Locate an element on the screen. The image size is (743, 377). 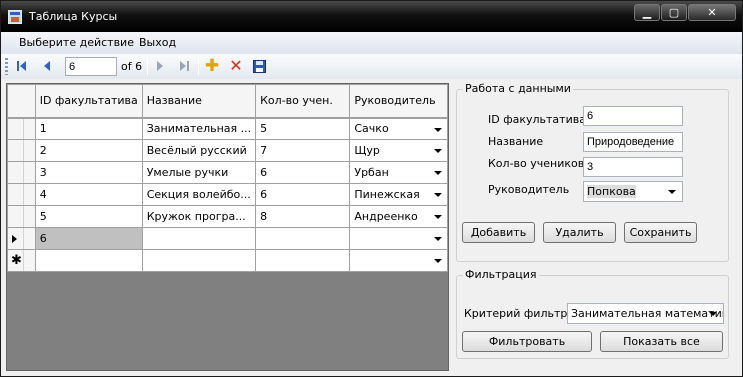
cell-id: 5 is located at coordinates (88, 216).